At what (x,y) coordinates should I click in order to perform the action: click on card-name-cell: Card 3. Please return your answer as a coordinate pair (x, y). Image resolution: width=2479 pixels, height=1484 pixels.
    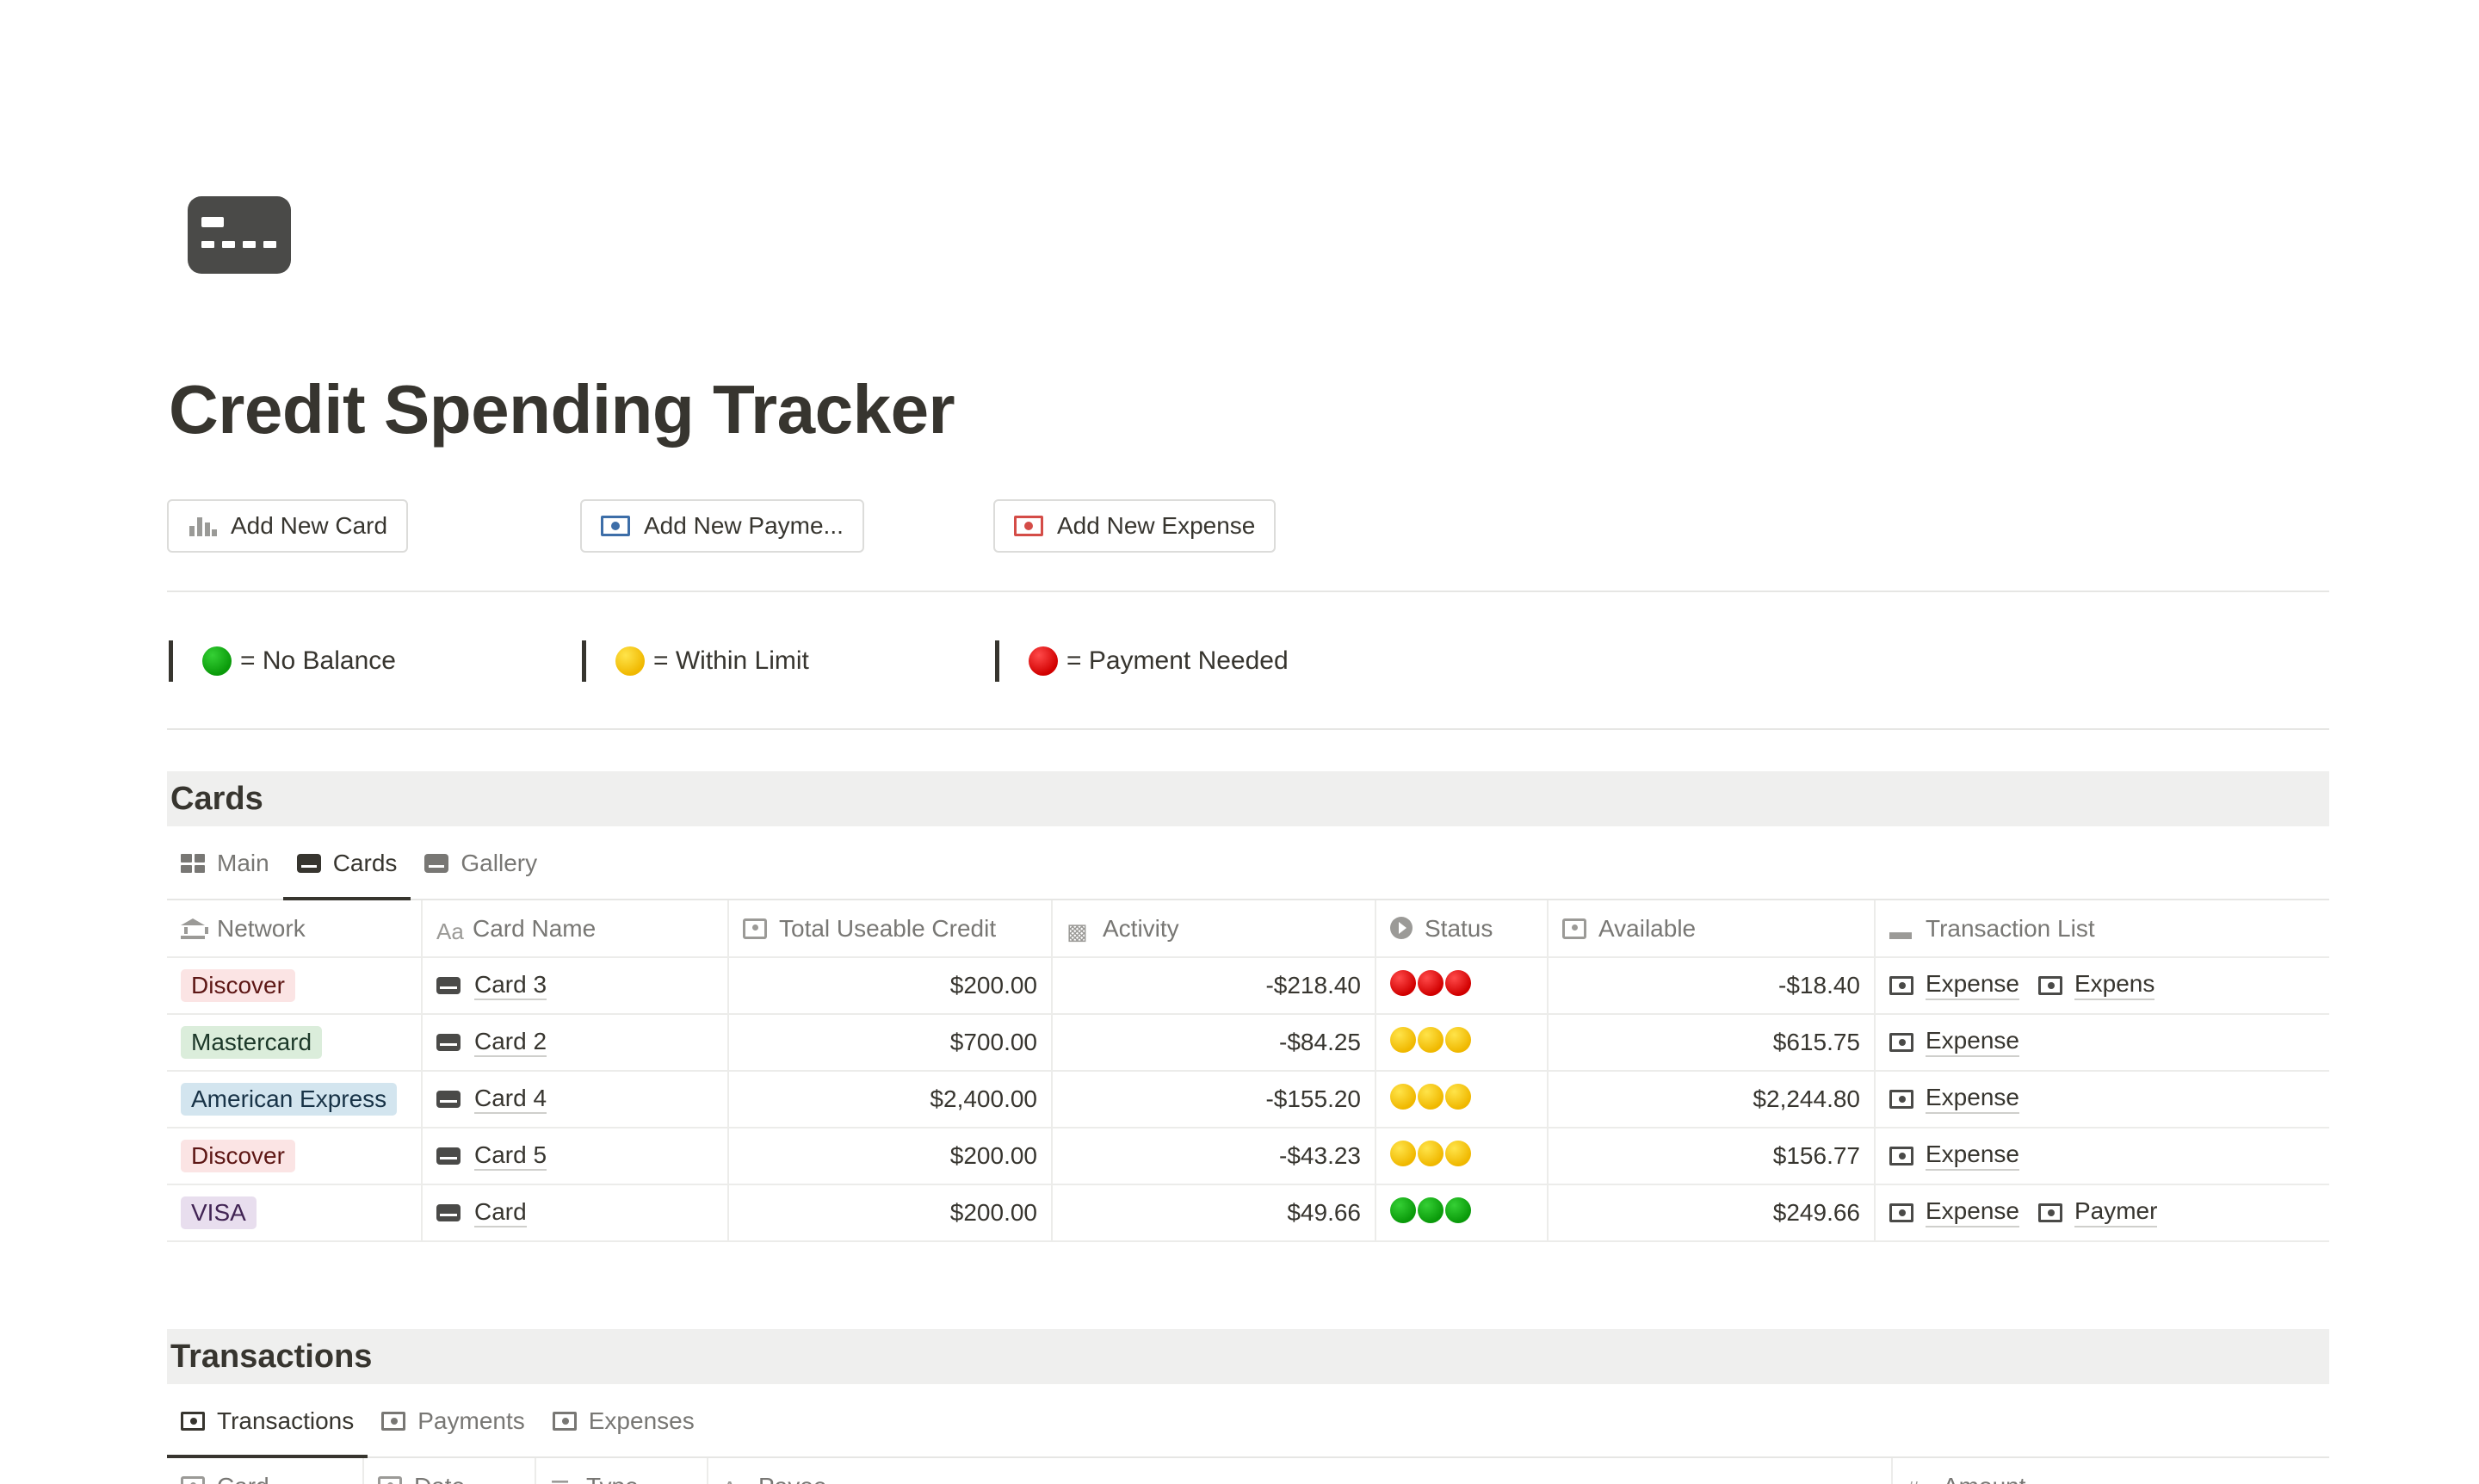
    Looking at the image, I should click on (575, 986).